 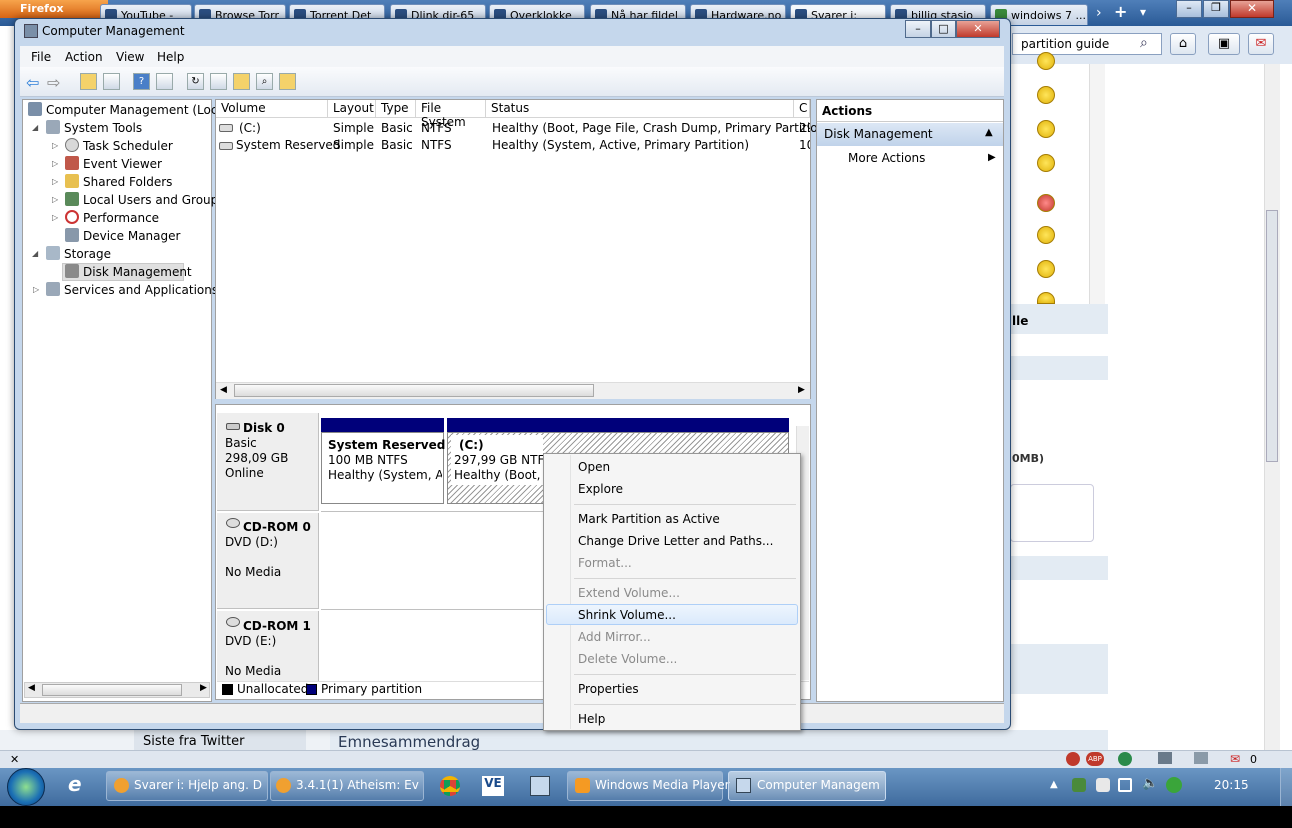 I want to click on tree-item-device-manager: Device Manager, so click(x=122, y=235).